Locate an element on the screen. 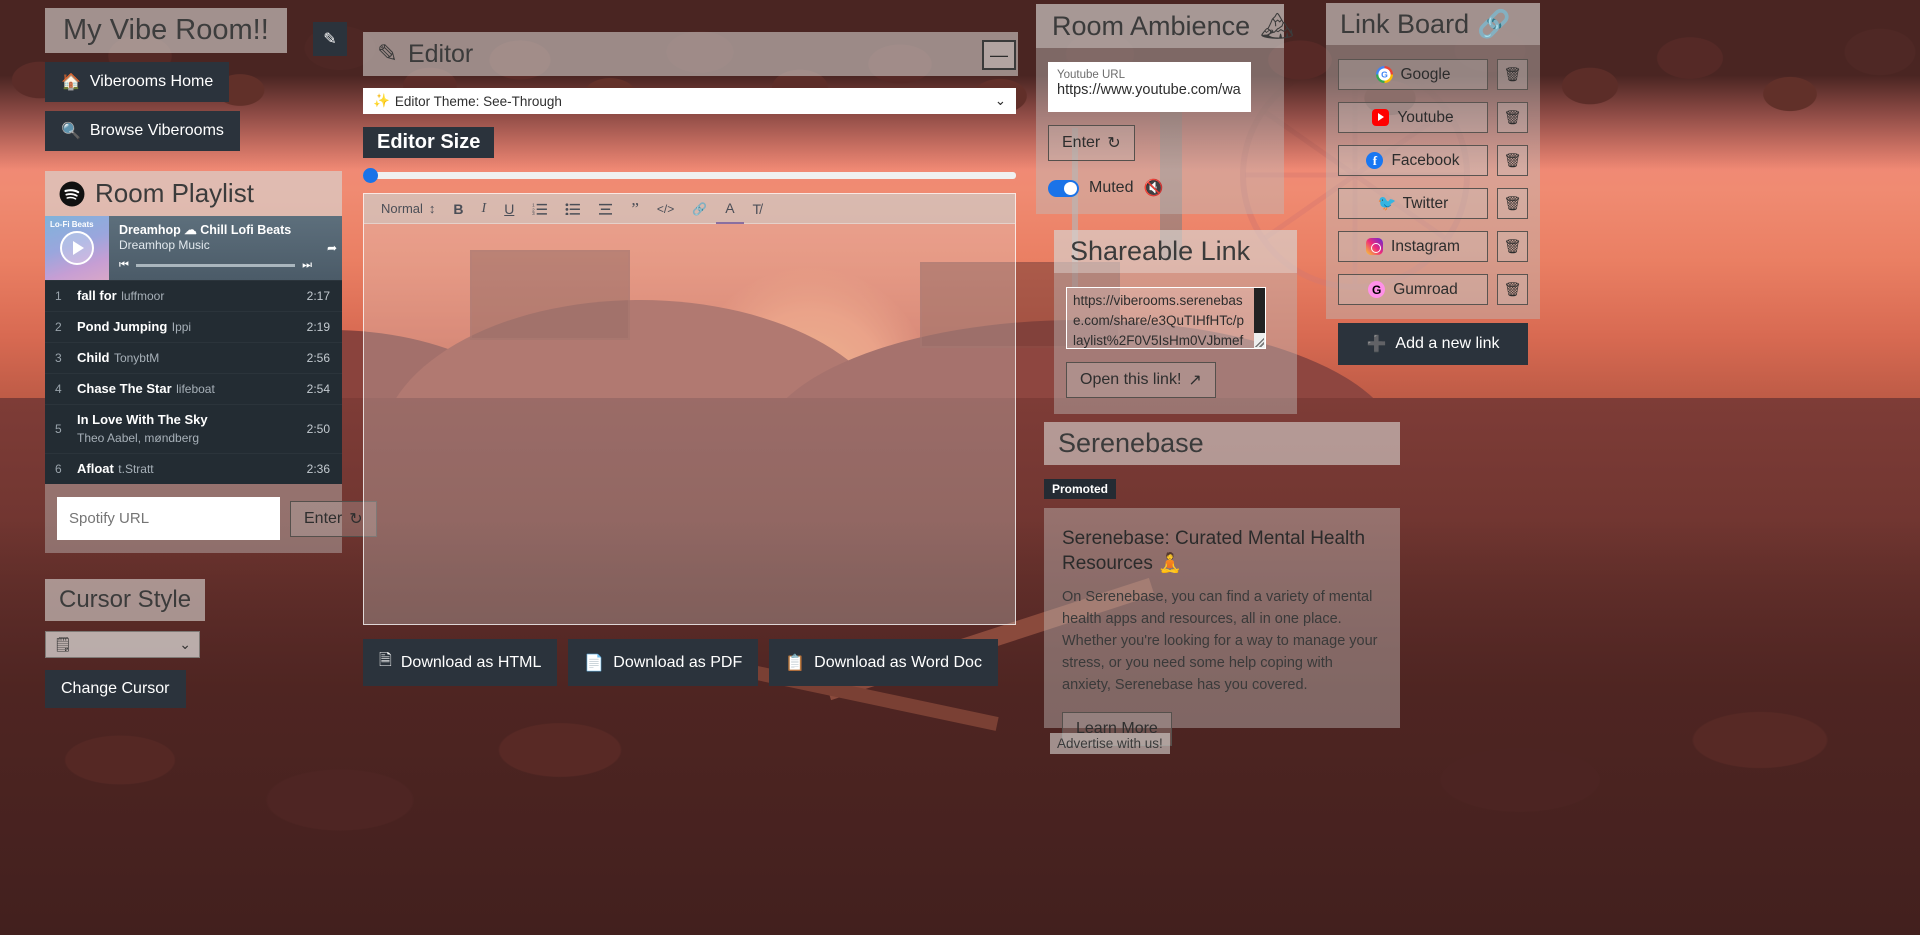 The image size is (1920, 935). link-chip-instagram: Instagram is located at coordinates (1413, 246).